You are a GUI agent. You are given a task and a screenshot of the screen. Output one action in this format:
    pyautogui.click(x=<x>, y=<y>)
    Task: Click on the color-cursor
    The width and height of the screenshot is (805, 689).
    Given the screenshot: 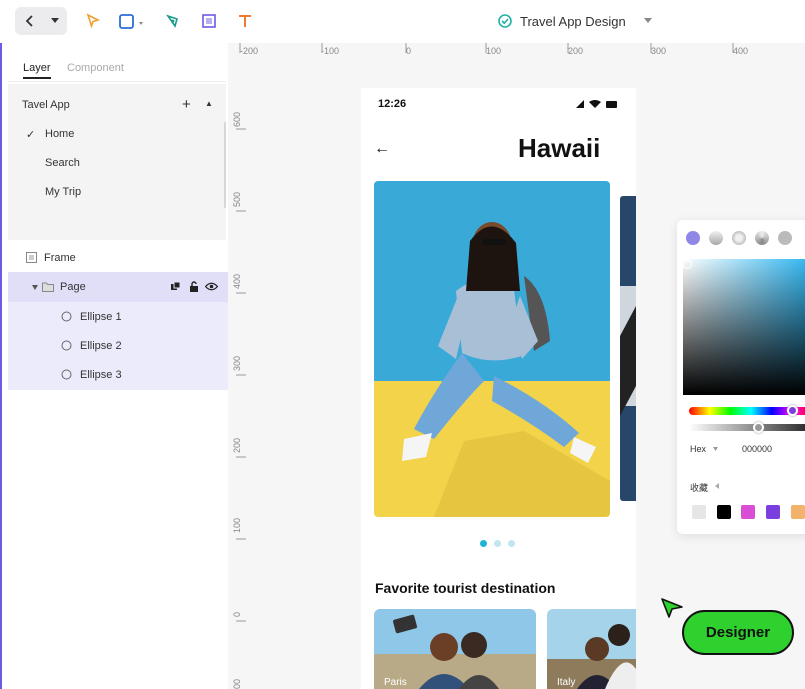 What is the action you would take?
    pyautogui.click(x=687, y=264)
    